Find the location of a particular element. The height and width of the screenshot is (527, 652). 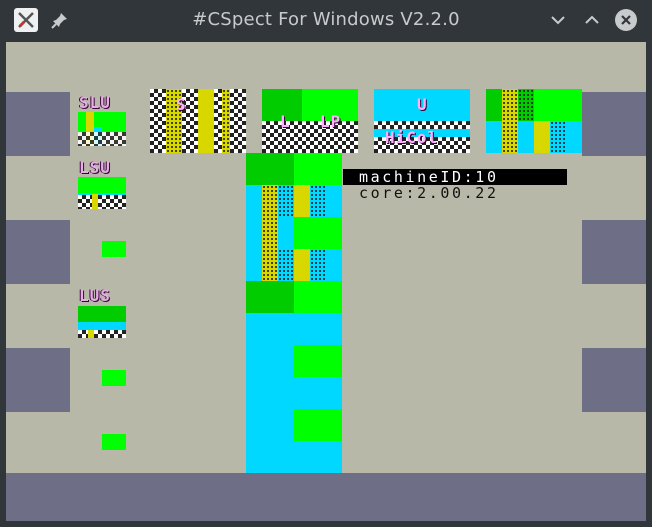

machine-id-text: machineID:10 is located at coordinates (455, 177).